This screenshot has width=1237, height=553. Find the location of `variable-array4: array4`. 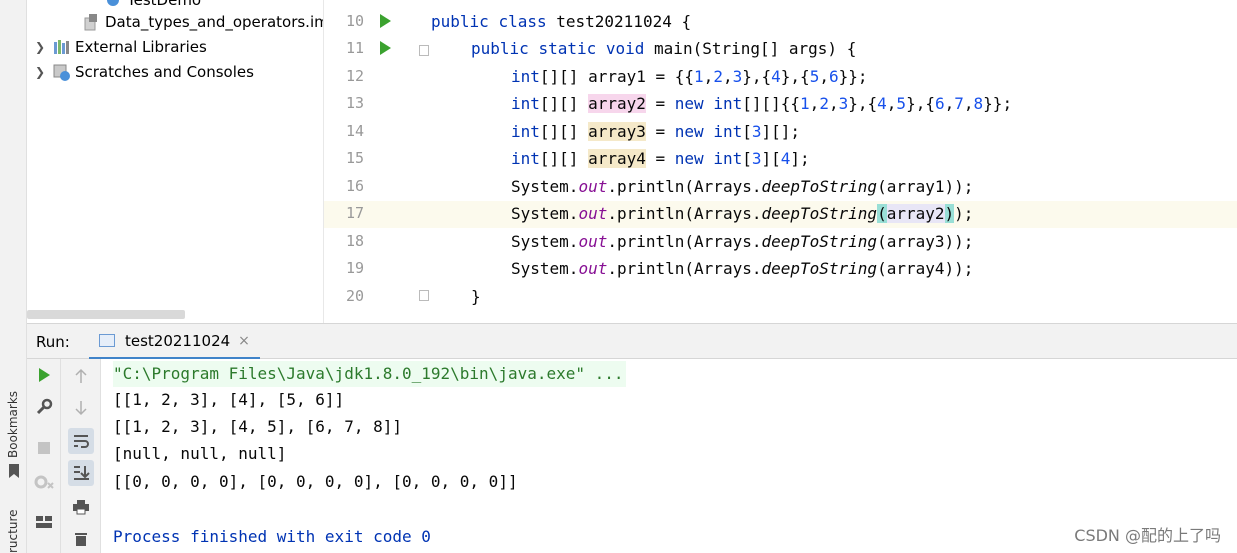

variable-array4: array4 is located at coordinates (617, 158).